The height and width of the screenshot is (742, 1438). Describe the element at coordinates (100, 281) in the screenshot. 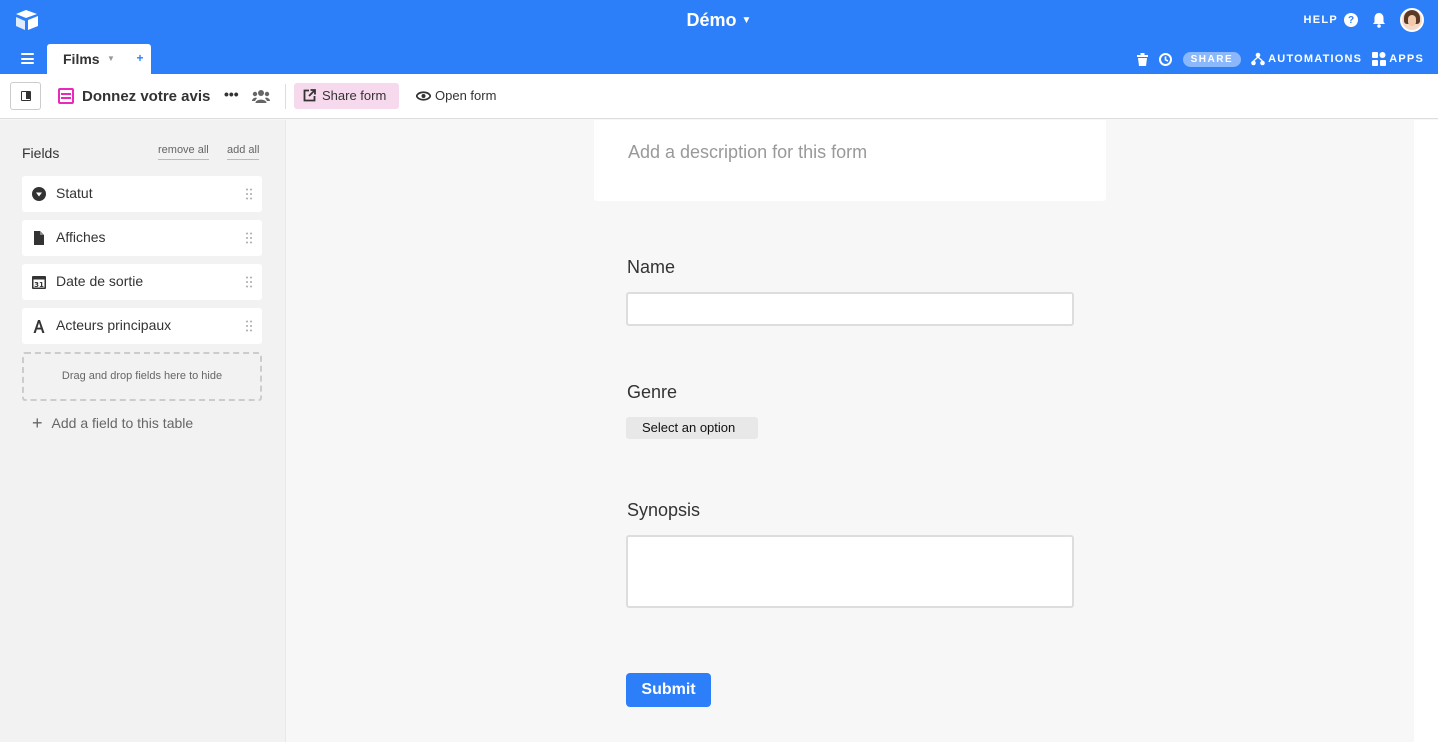

I see `field-label: Date de sortie` at that location.